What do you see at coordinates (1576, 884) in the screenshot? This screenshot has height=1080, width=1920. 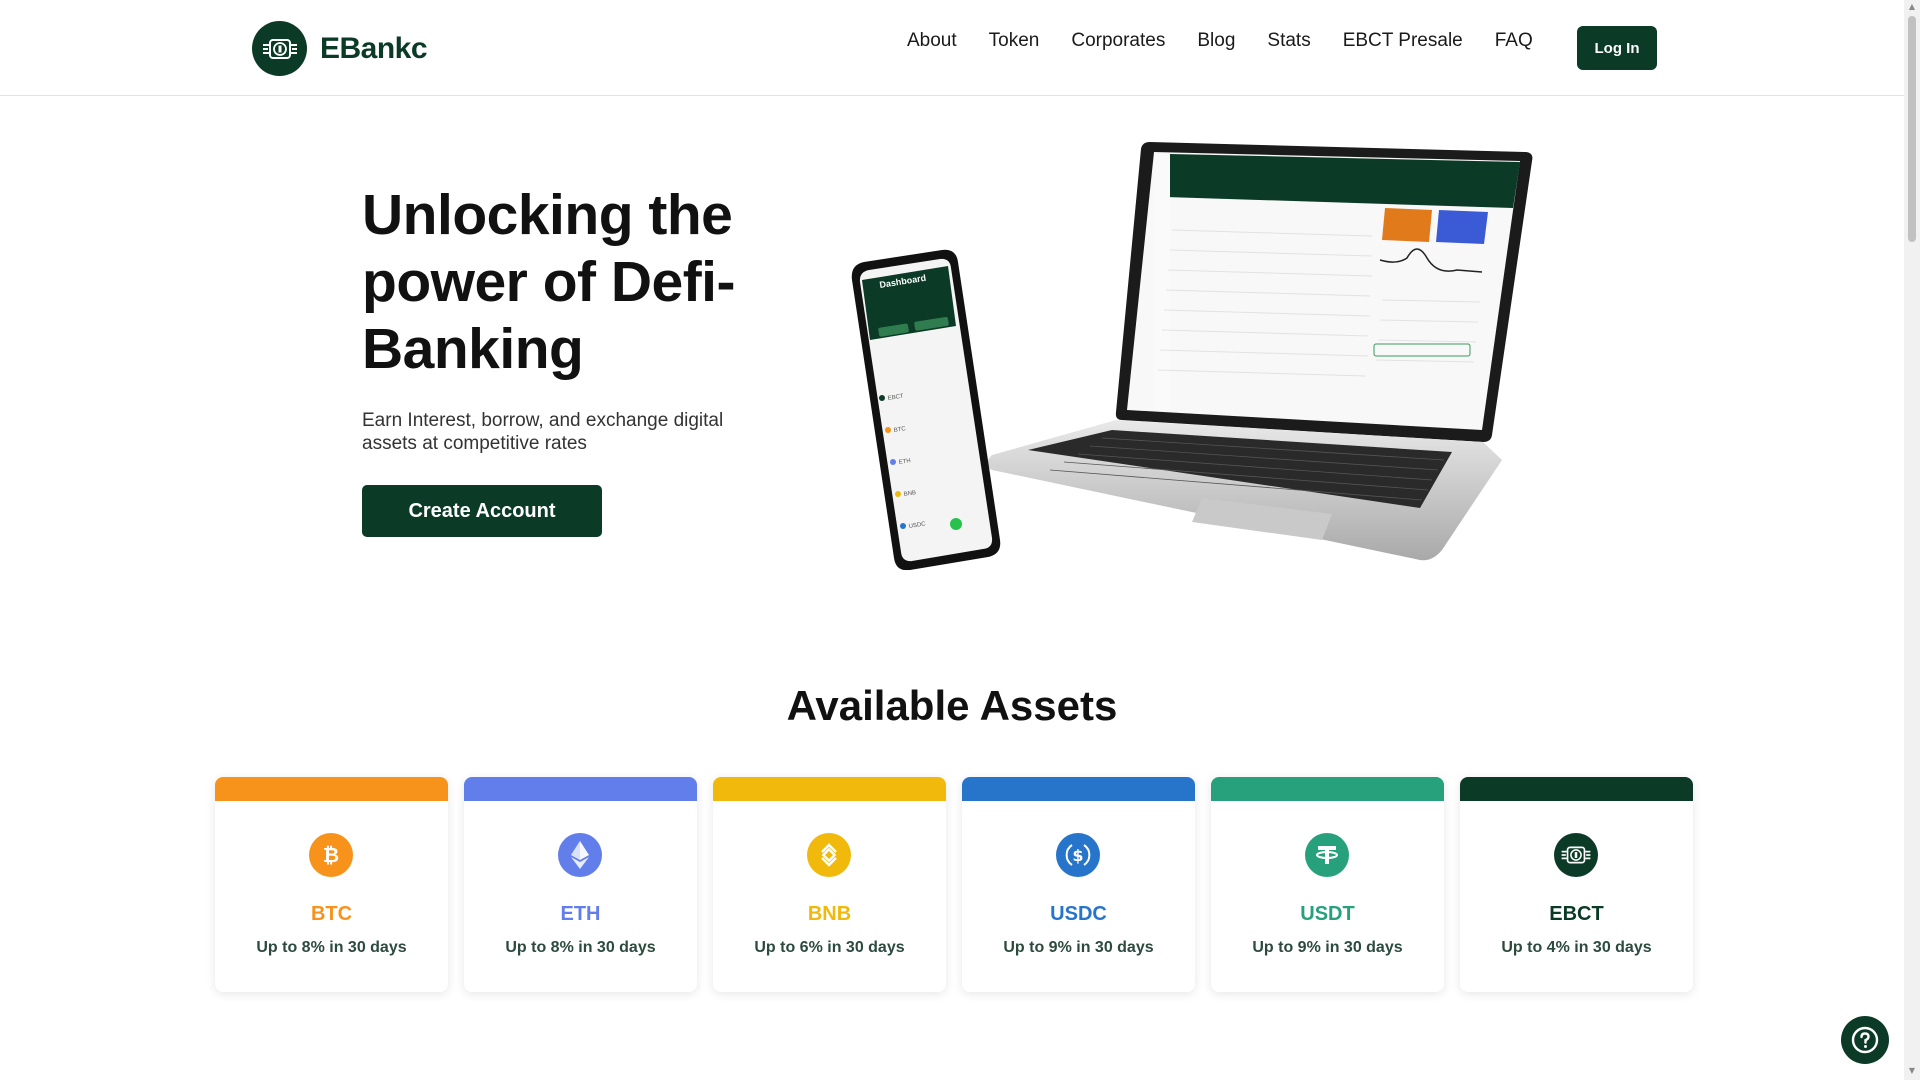 I see `asset-card-ebct: EBCT Up to 4% in 30 days` at bounding box center [1576, 884].